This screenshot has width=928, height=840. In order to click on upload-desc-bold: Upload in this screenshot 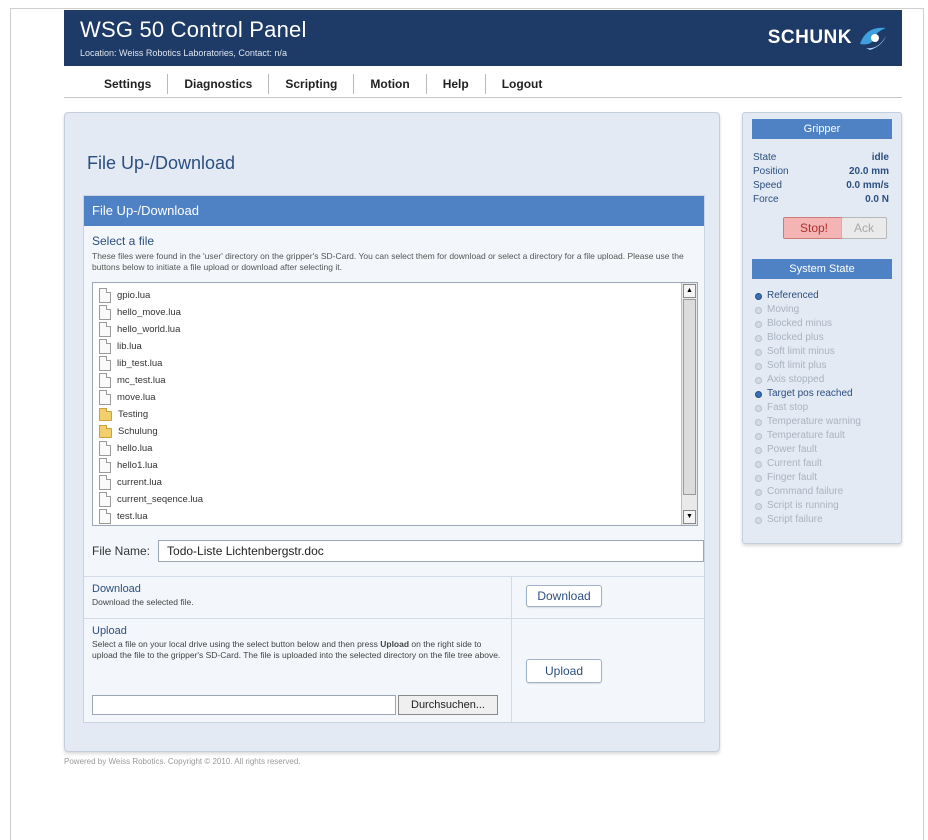, I will do `click(395, 644)`.